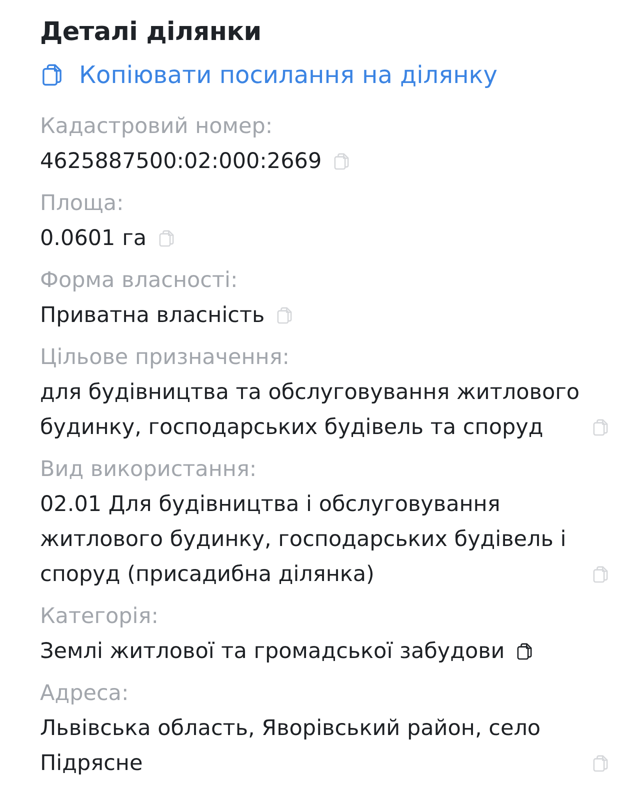  What do you see at coordinates (82, 204) in the screenshot?
I see `field-label: Площа:` at bounding box center [82, 204].